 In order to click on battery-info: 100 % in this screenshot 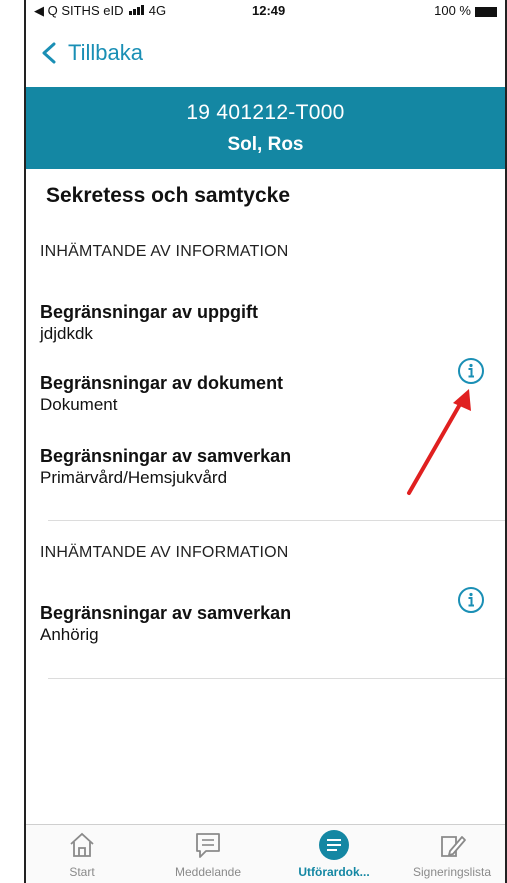, I will do `click(465, 10)`.